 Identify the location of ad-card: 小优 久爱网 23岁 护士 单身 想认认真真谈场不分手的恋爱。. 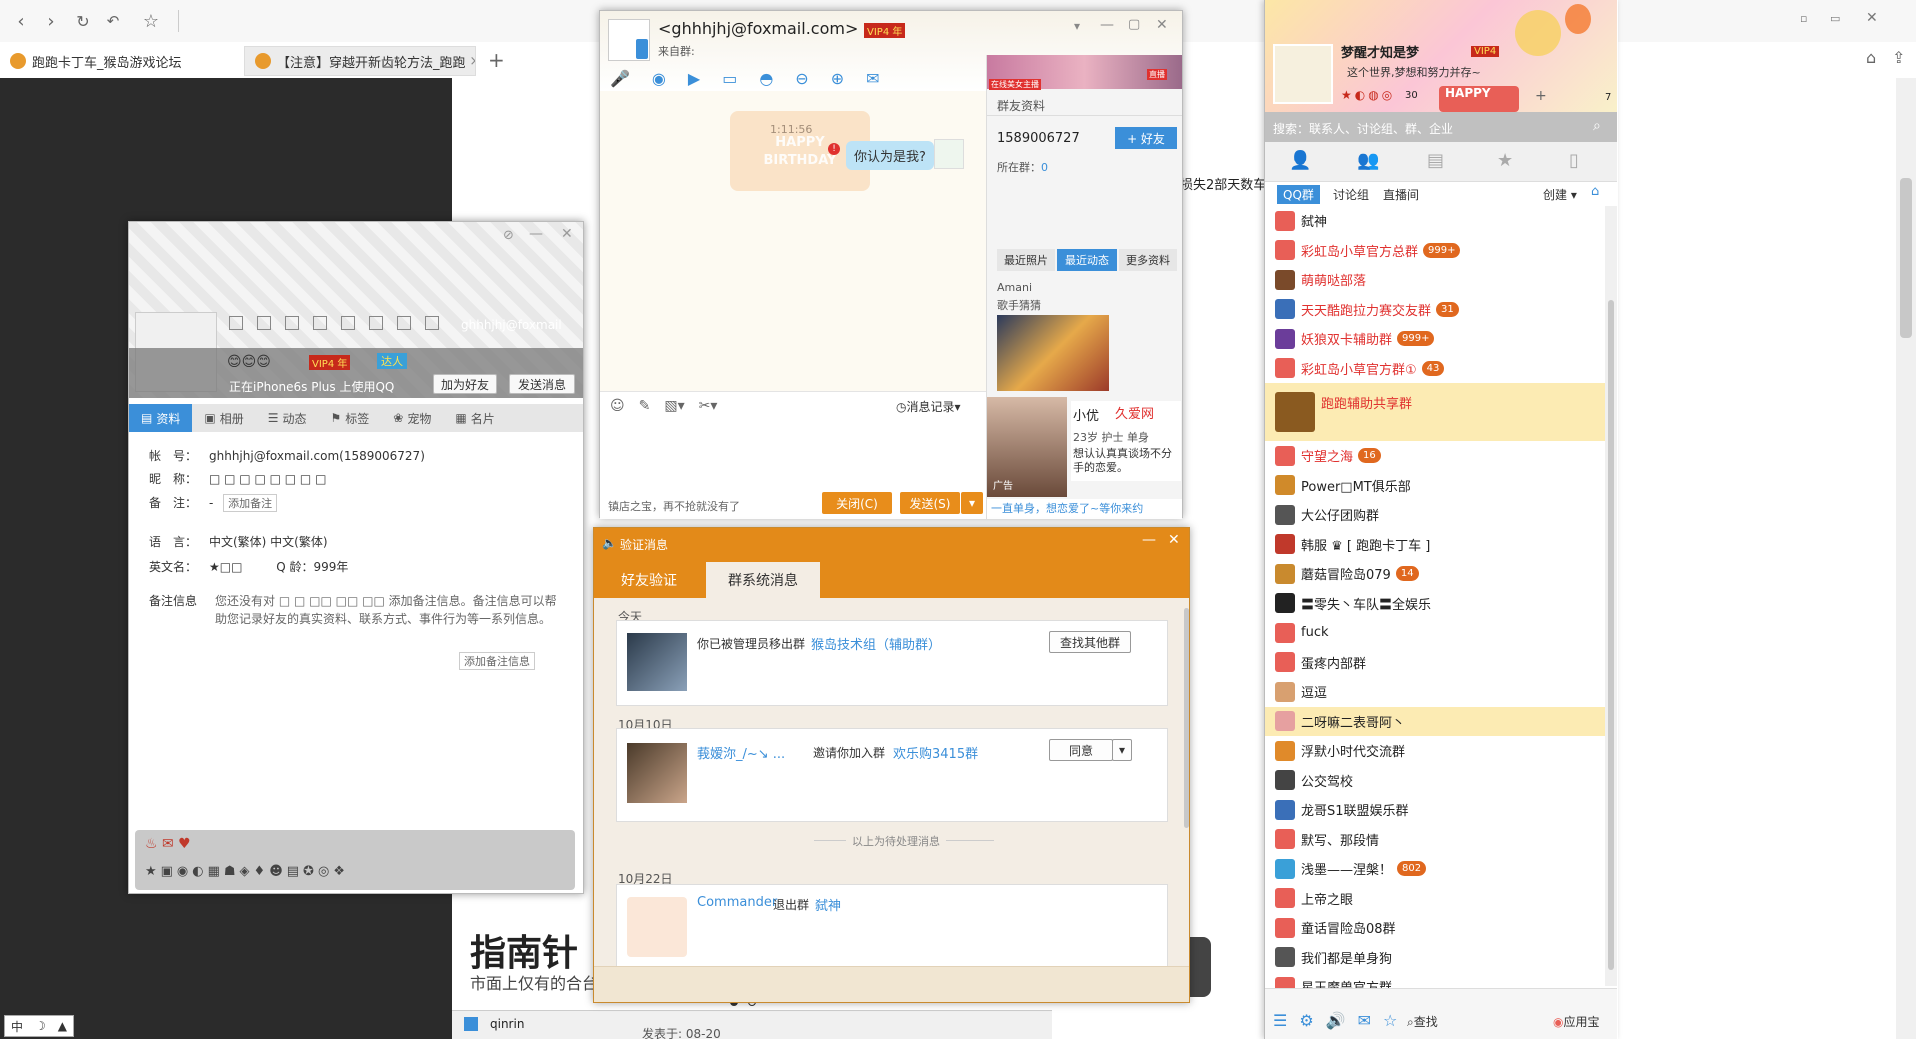
(1126, 441).